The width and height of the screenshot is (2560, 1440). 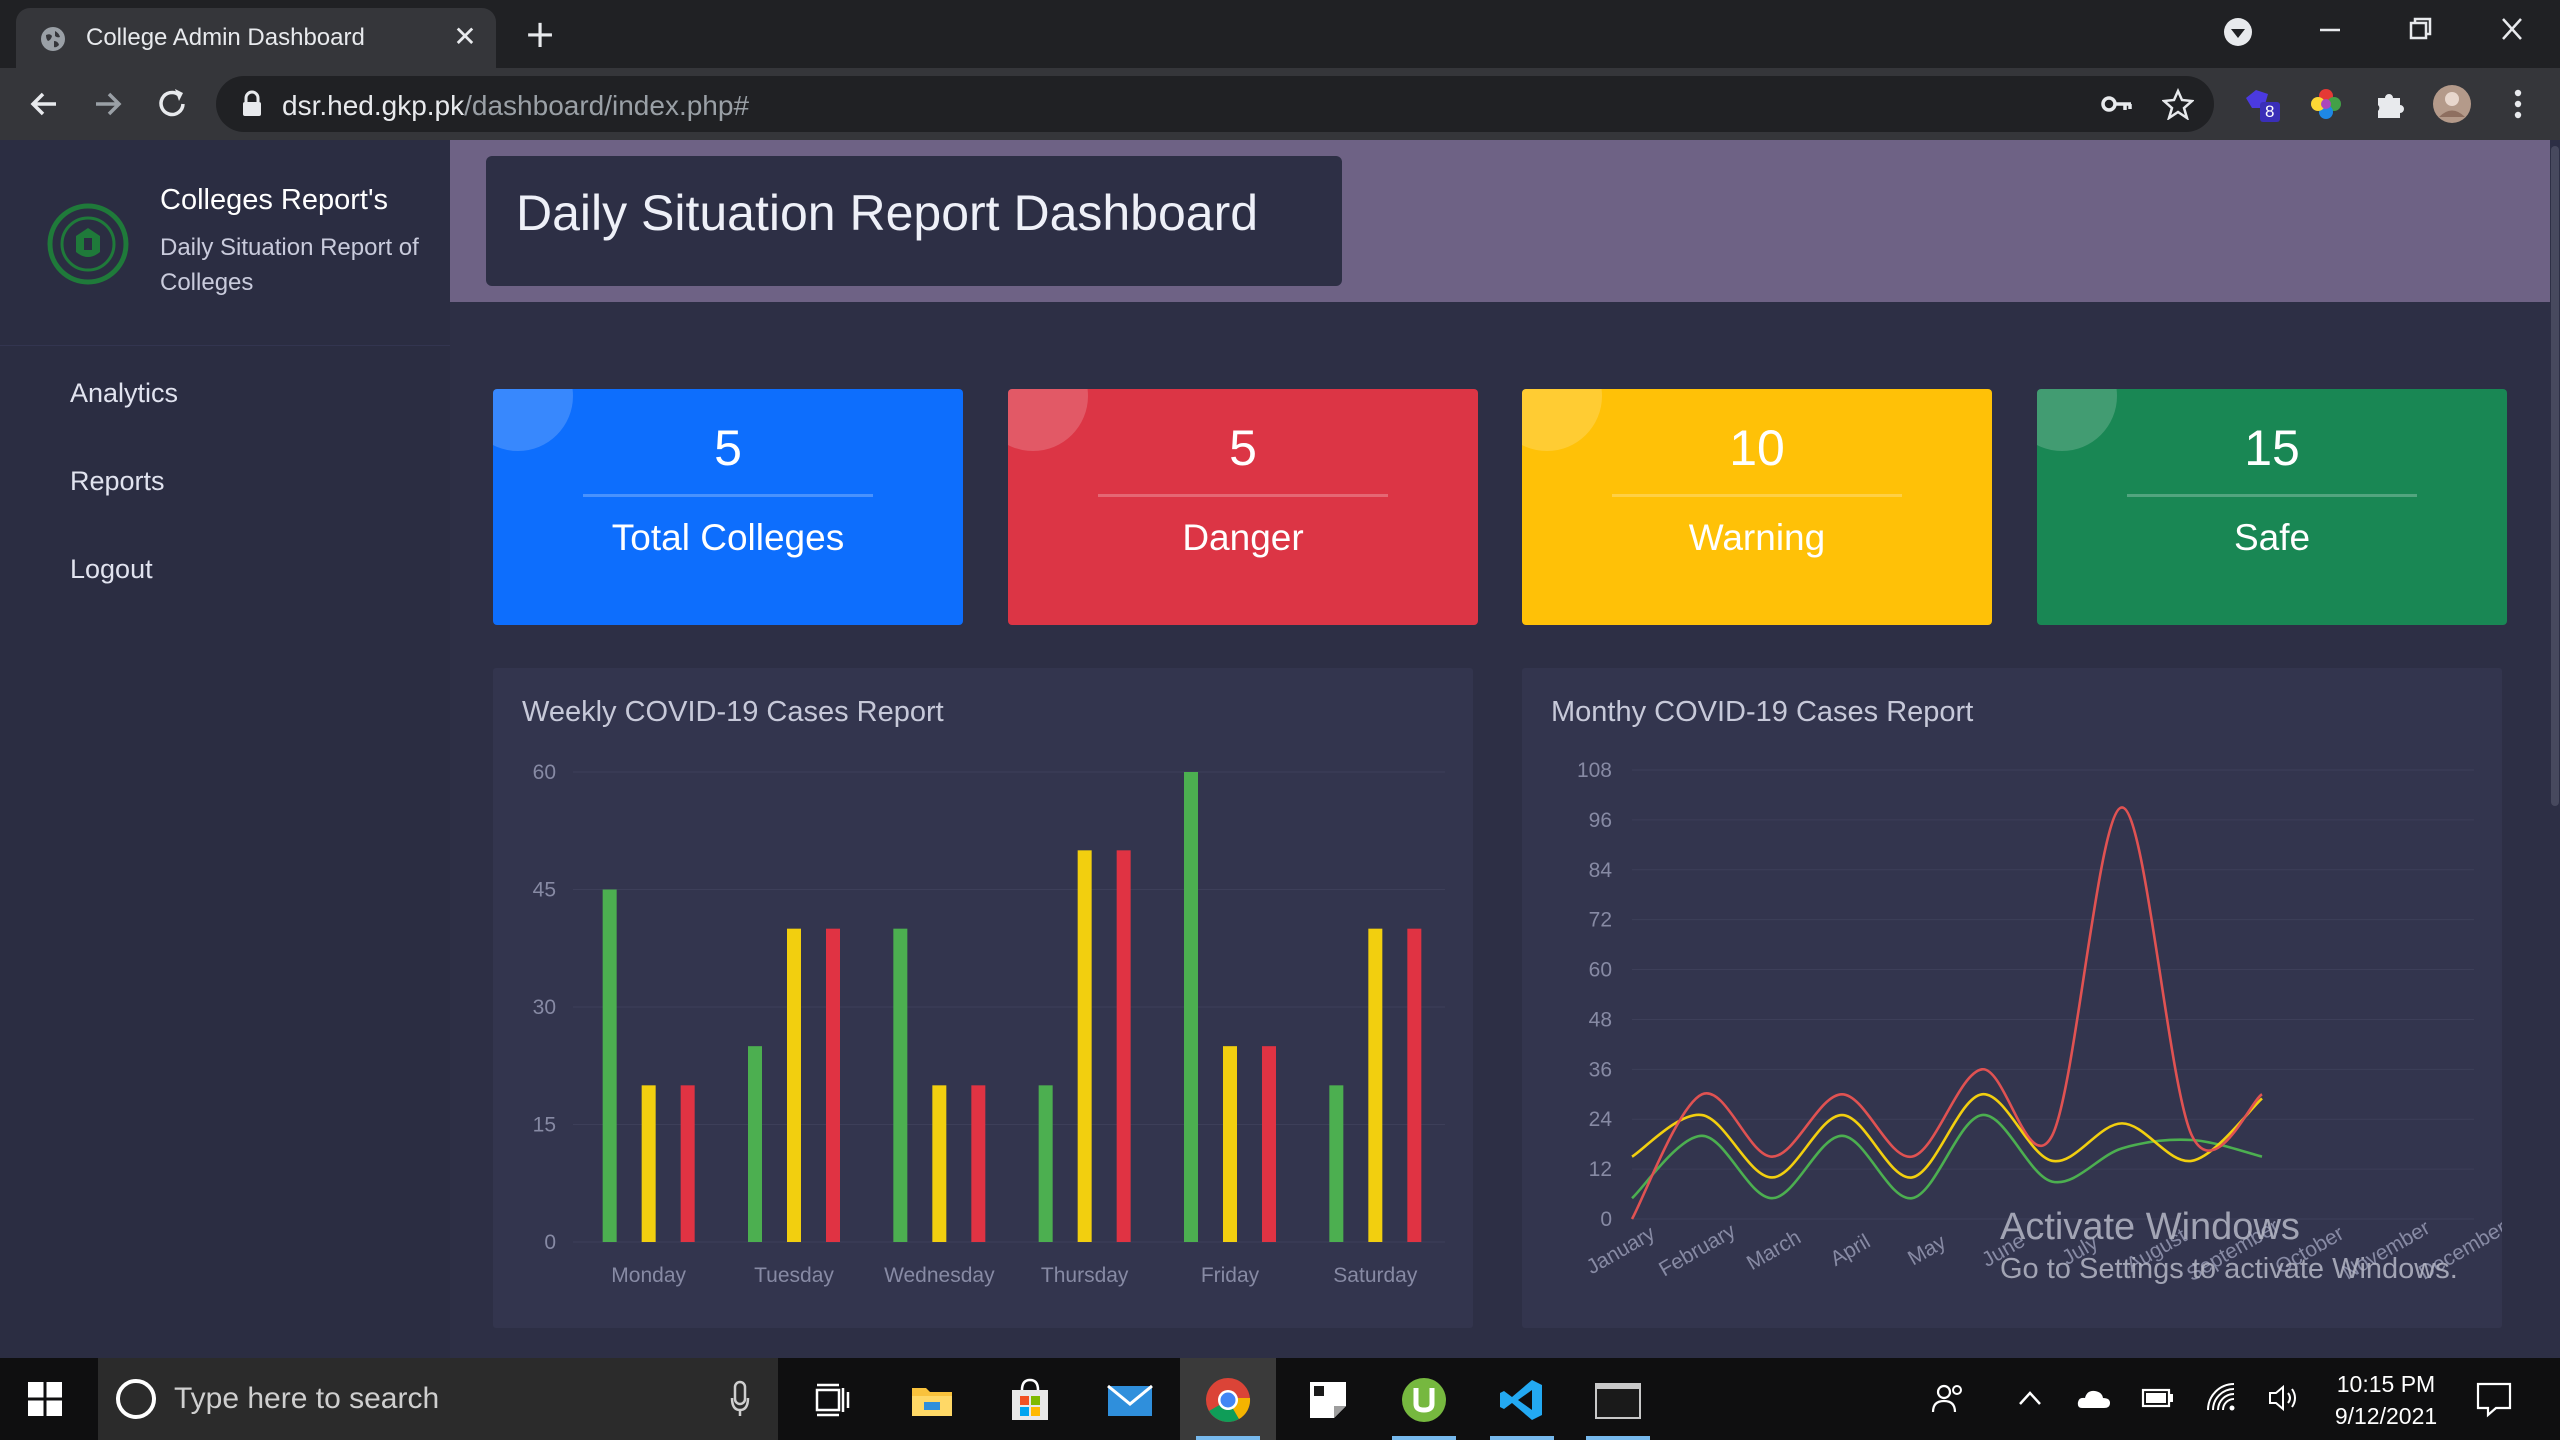 What do you see at coordinates (728, 507) in the screenshot?
I see `total-colleges-card: 5 Total Colleges` at bounding box center [728, 507].